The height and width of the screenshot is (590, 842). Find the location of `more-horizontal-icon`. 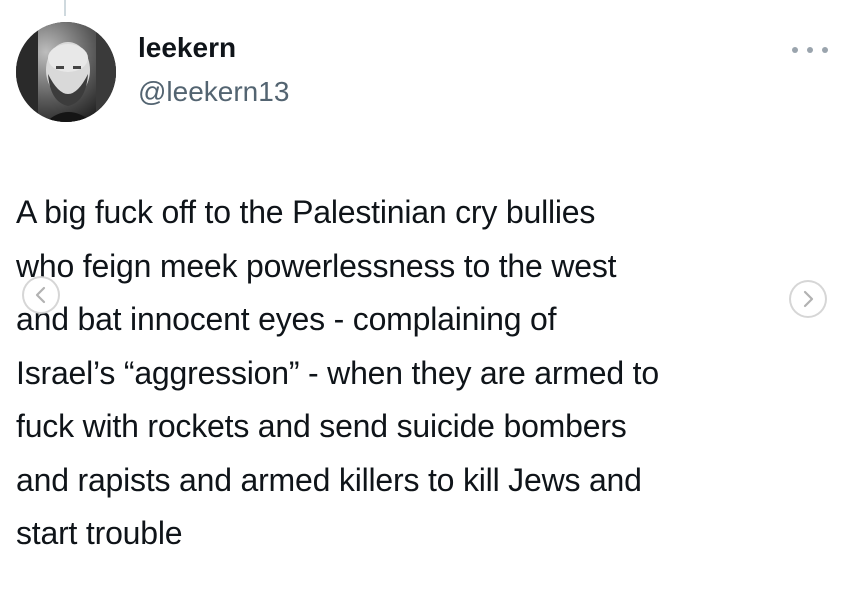

more-horizontal-icon is located at coordinates (810, 50).